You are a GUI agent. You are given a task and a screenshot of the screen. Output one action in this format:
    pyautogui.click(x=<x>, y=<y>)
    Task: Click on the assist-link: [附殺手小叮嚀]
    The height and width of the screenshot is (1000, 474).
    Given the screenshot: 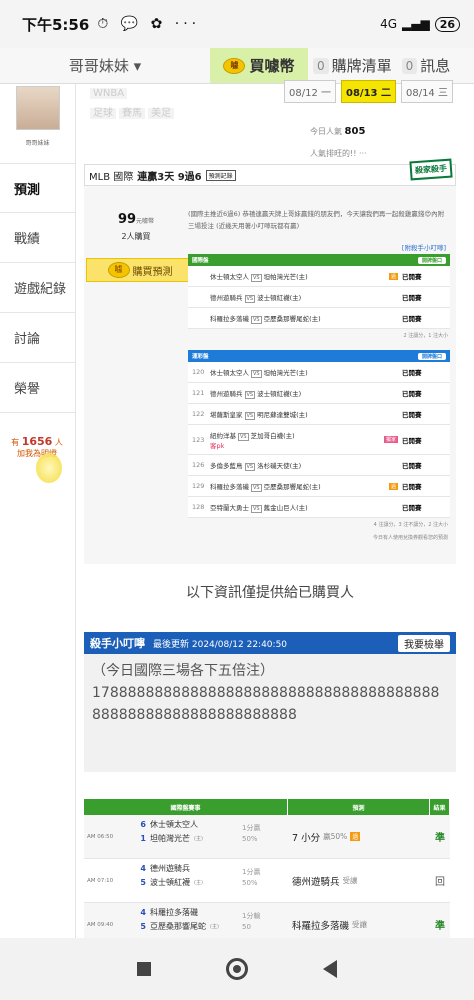 What is the action you would take?
    pyautogui.click(x=424, y=247)
    